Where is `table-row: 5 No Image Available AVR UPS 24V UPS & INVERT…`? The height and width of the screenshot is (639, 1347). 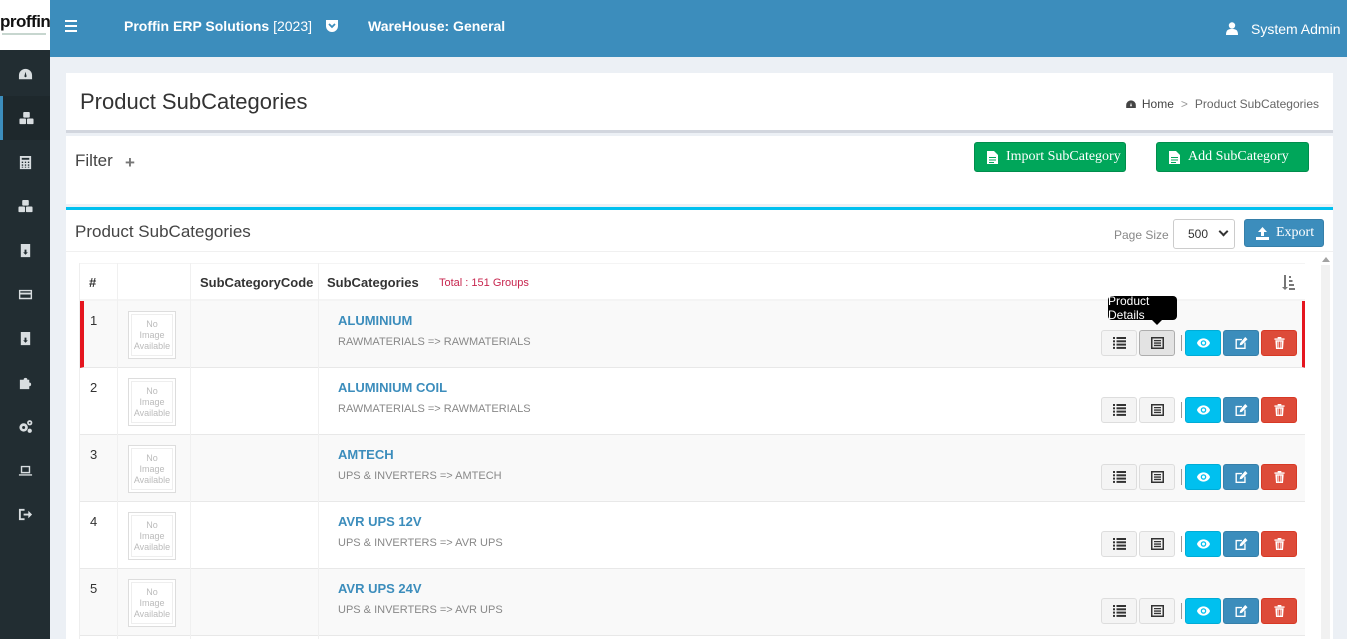 table-row: 5 No Image Available AVR UPS 24V UPS & INVERT… is located at coordinates (692, 602).